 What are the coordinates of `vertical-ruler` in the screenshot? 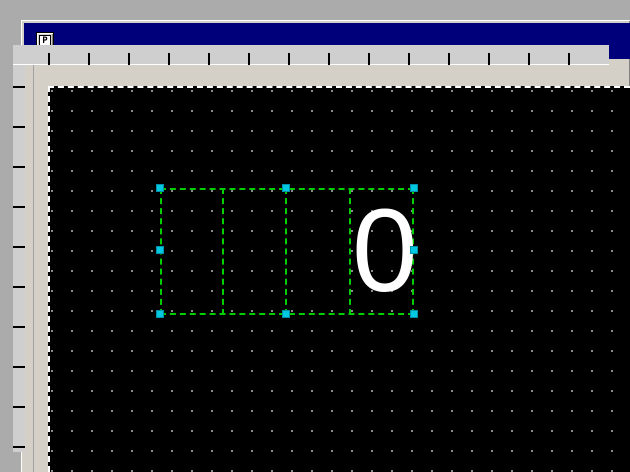 It's located at (19, 258).